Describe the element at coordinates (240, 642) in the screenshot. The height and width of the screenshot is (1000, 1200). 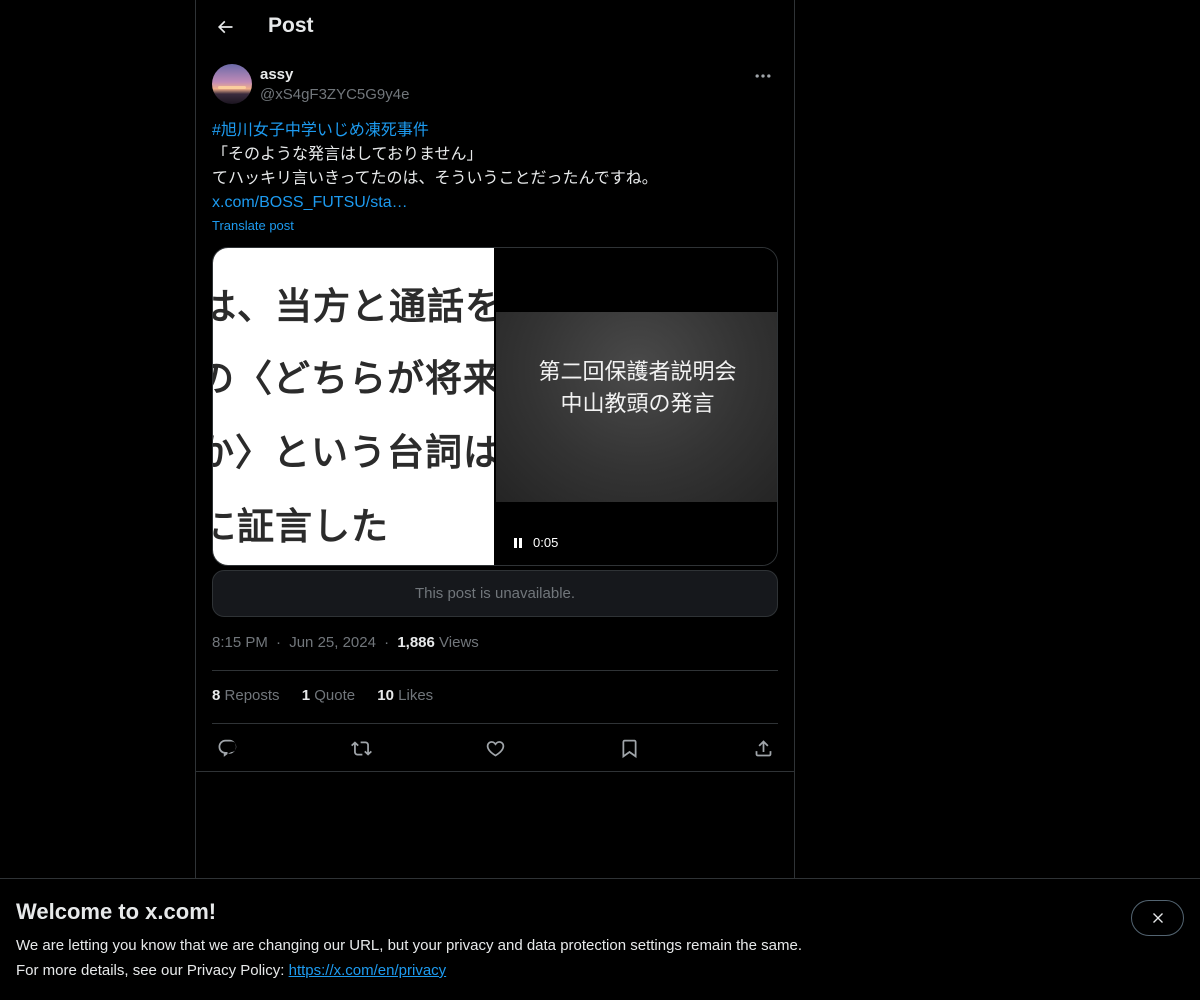
I see `post-time: 8:15 PM` at that location.